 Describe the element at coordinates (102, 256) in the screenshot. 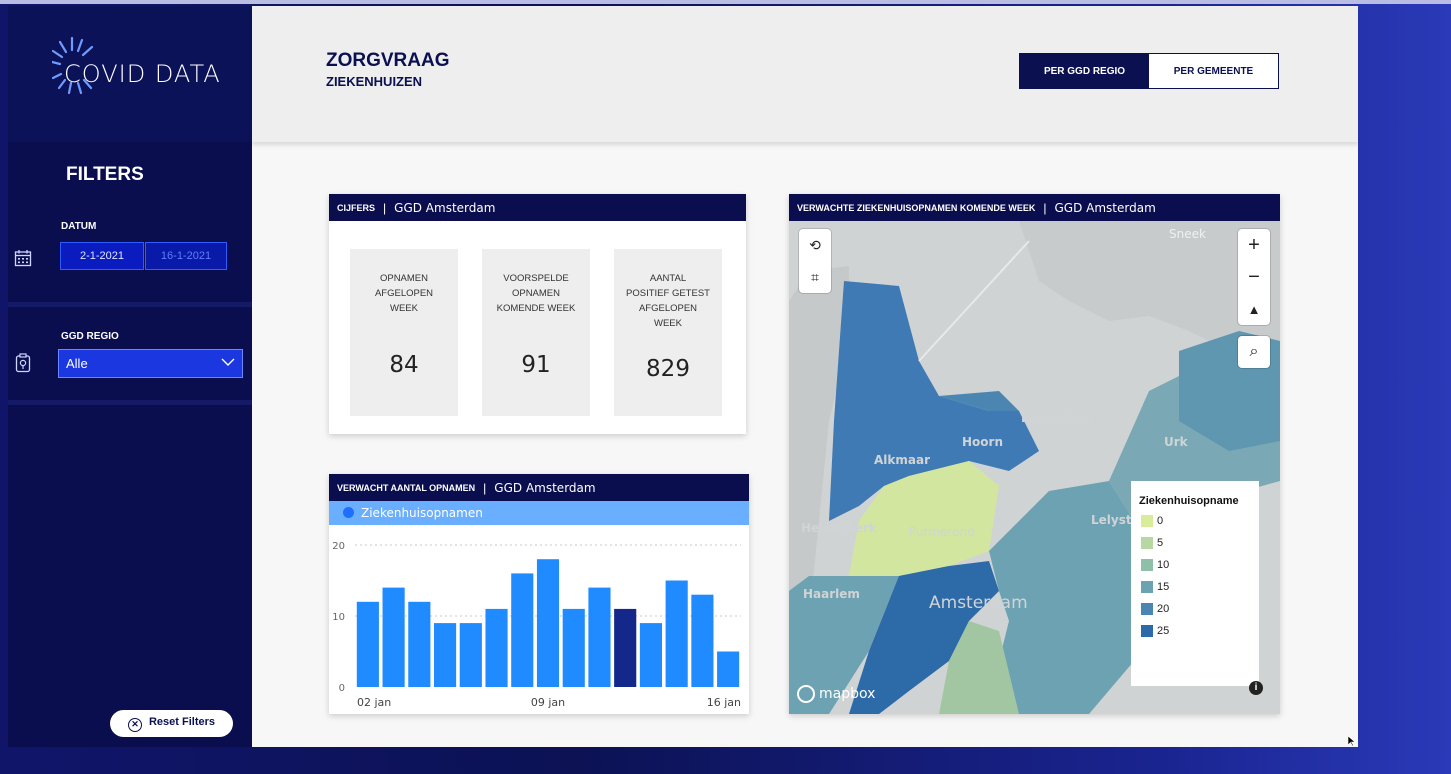

I see `date-from-field: 2-1-2021` at that location.